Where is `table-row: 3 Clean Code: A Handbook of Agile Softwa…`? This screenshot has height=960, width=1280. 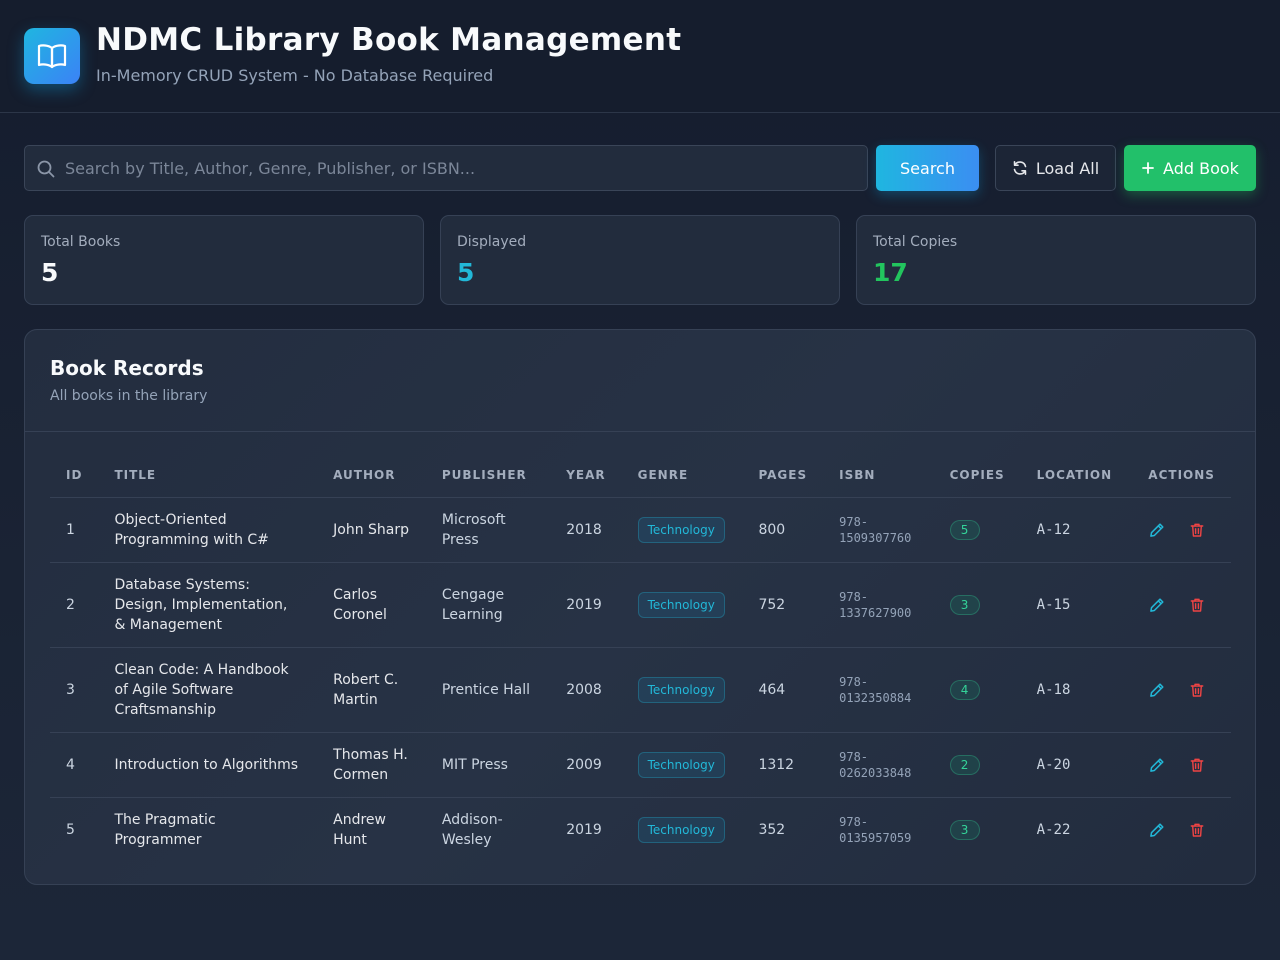 table-row: 3 Clean Code: A Handbook of Agile Softwa… is located at coordinates (640, 690).